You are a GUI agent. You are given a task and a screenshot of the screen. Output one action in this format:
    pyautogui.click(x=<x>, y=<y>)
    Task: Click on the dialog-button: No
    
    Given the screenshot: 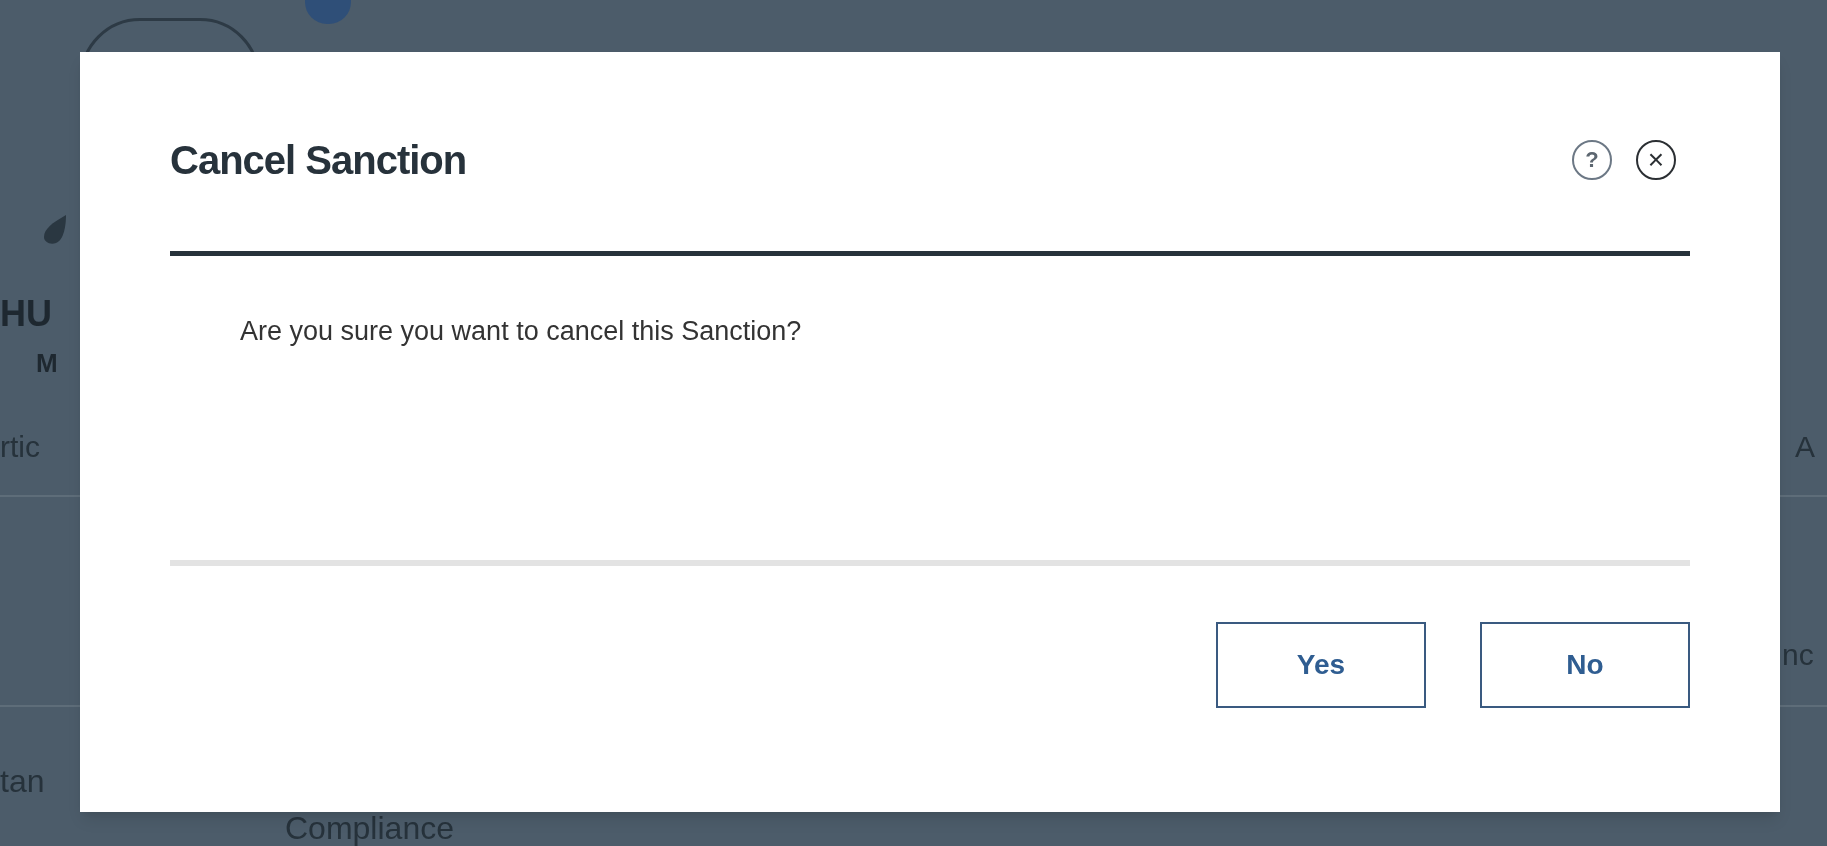 What is the action you would take?
    pyautogui.click(x=1585, y=665)
    